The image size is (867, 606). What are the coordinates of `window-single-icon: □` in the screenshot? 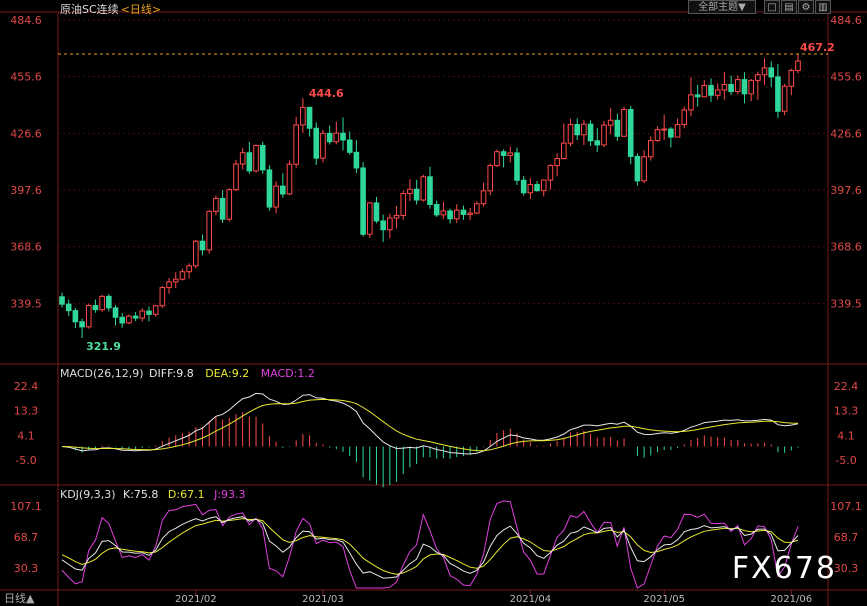 It's located at (772, 7).